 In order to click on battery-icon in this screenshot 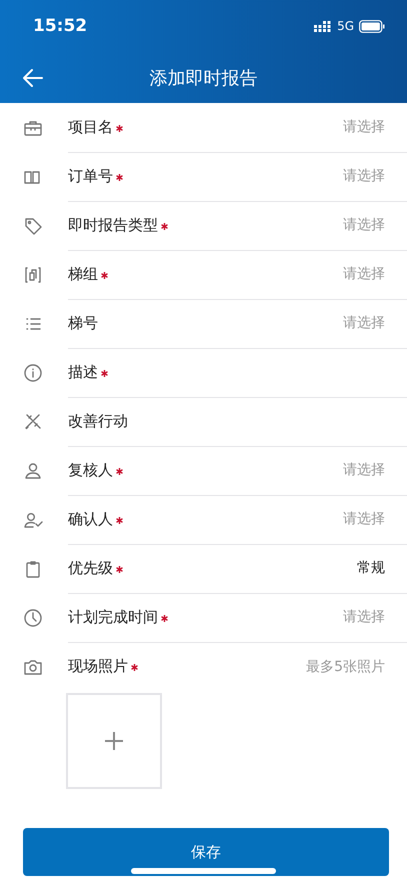, I will do `click(372, 26)`.